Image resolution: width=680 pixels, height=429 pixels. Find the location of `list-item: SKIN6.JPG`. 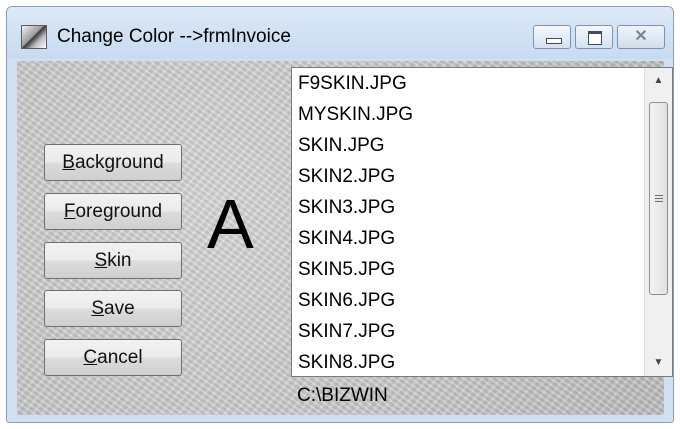

list-item: SKIN6.JPG is located at coordinates (468, 300).